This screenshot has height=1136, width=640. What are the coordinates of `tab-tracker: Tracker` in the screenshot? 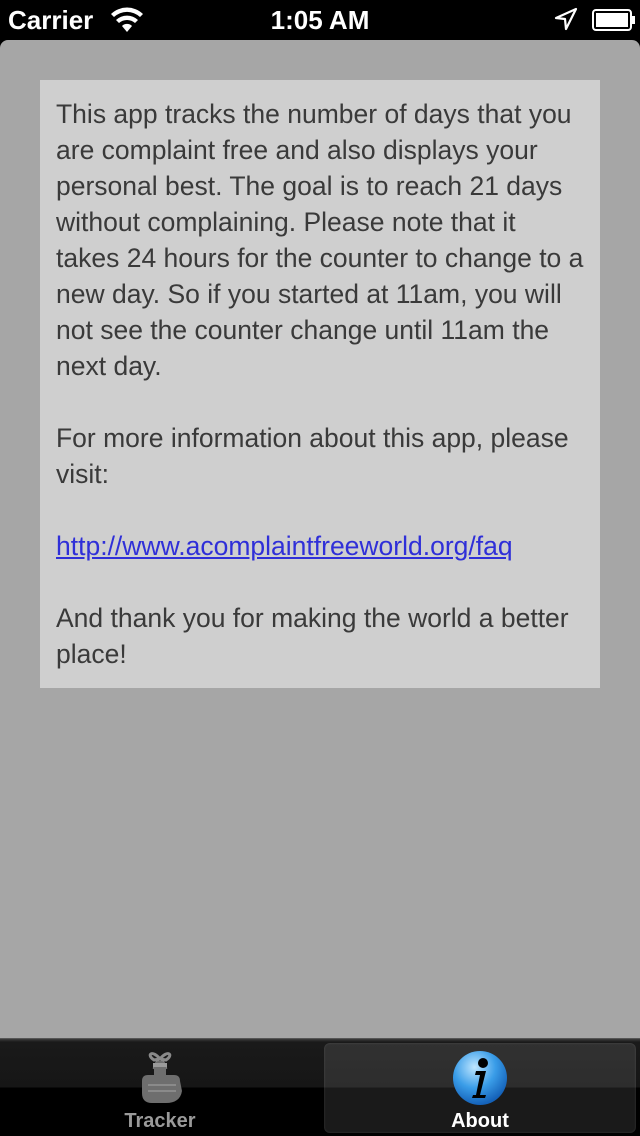 It's located at (160, 1088).